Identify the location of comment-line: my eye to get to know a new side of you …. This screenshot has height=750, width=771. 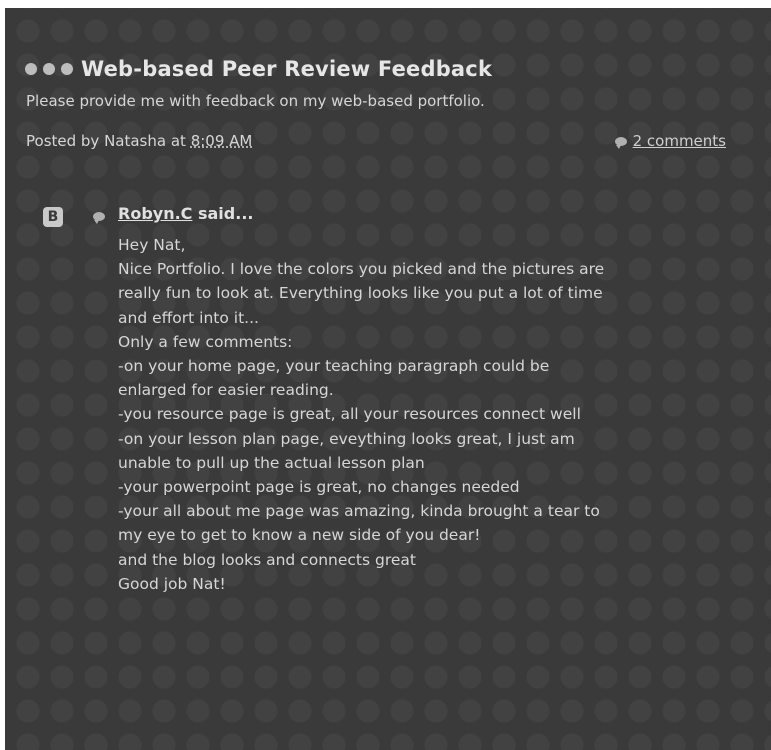
(299, 535).